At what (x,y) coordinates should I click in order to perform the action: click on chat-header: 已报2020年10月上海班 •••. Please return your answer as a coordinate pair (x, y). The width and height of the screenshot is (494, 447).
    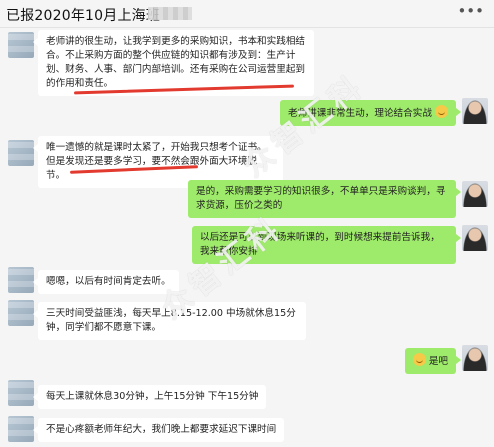
    Looking at the image, I should click on (247, 14).